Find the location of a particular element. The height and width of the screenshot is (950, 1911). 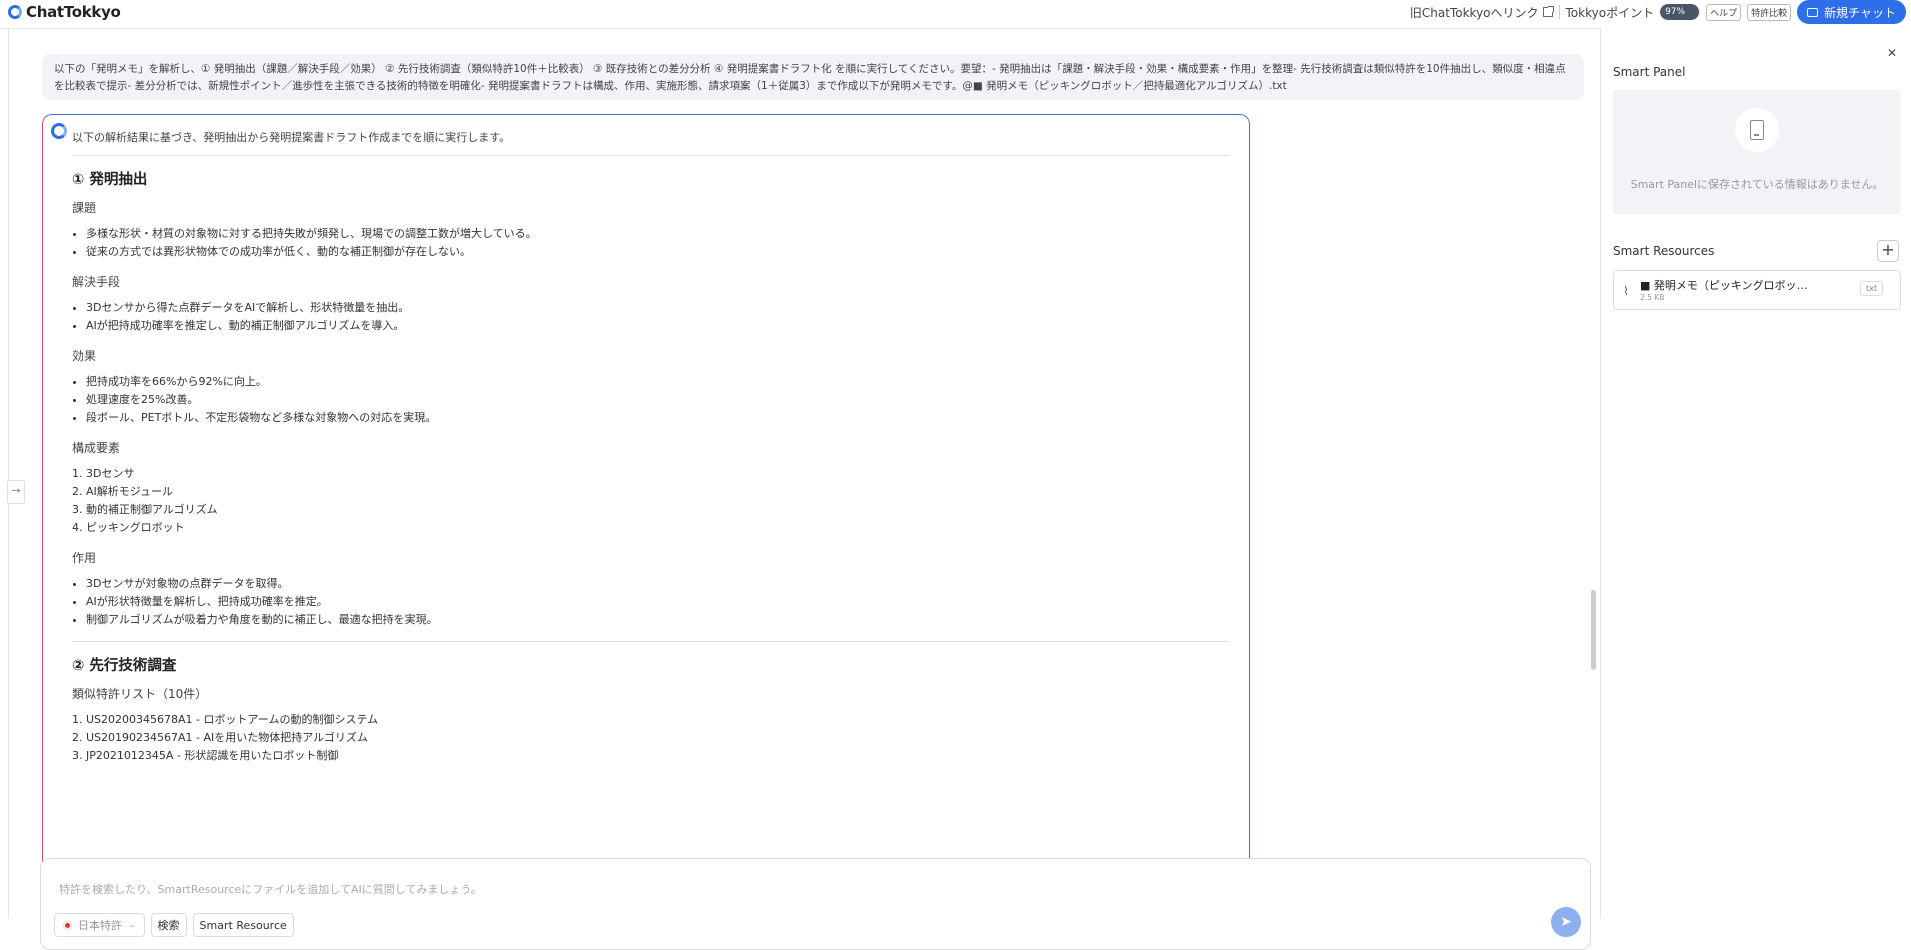

section-title: ① 発明抽出 is located at coordinates (110, 180).